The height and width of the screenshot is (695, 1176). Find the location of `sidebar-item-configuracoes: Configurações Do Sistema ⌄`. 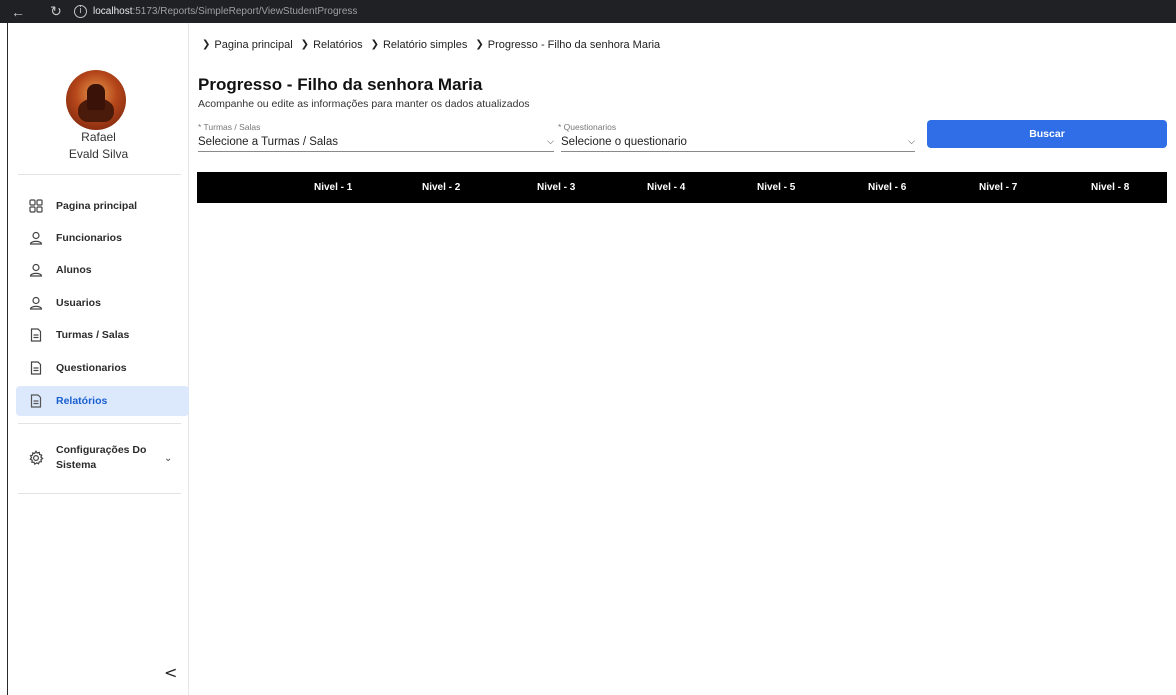

sidebar-item-configuracoes: Configurações Do Sistema ⌄ is located at coordinates (102, 458).